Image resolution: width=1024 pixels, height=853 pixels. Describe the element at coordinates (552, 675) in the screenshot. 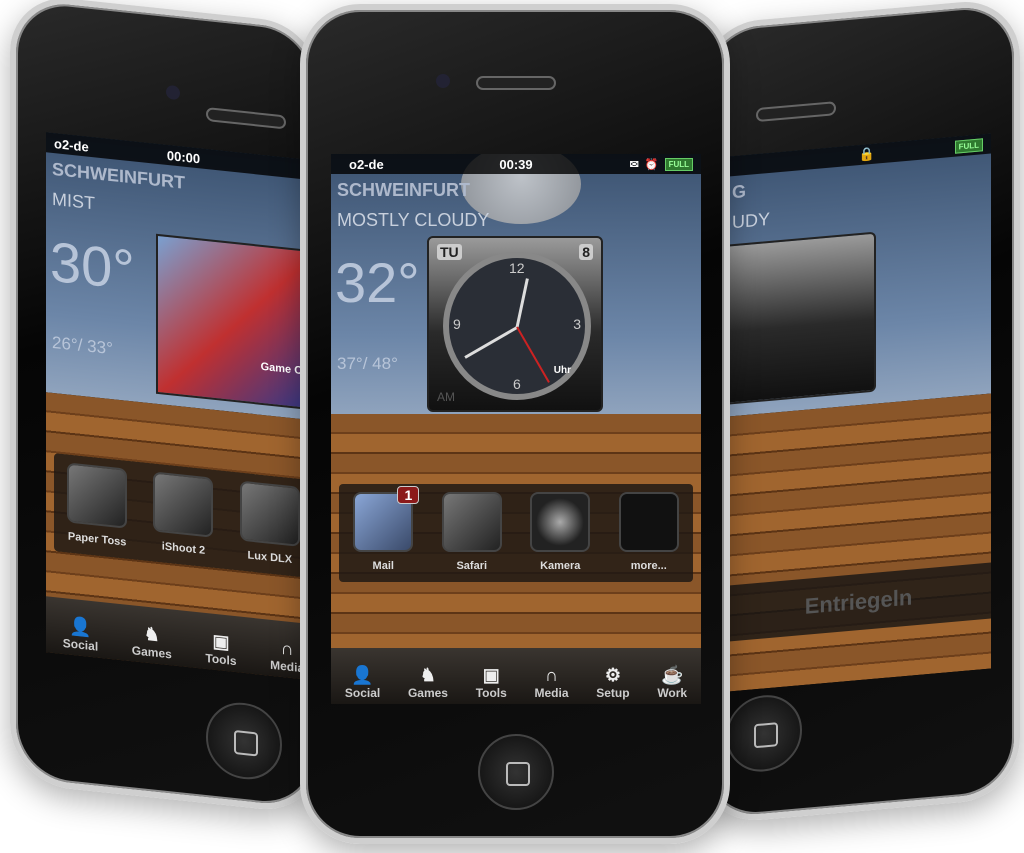

I see `headphones-icon: ∩` at that location.